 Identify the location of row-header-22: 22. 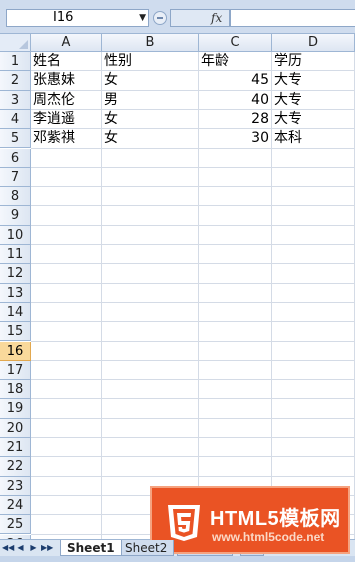
(15, 467).